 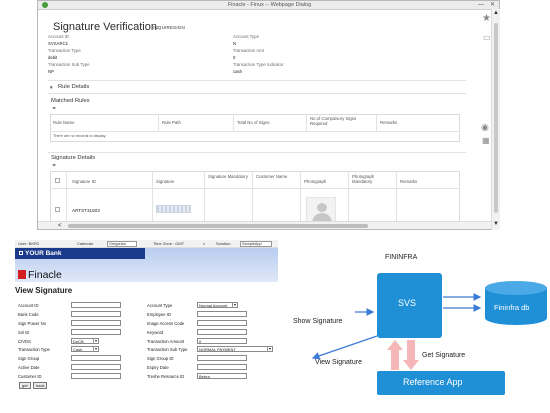 I want to click on calendar-select: Gregorian, so click(x=122, y=244).